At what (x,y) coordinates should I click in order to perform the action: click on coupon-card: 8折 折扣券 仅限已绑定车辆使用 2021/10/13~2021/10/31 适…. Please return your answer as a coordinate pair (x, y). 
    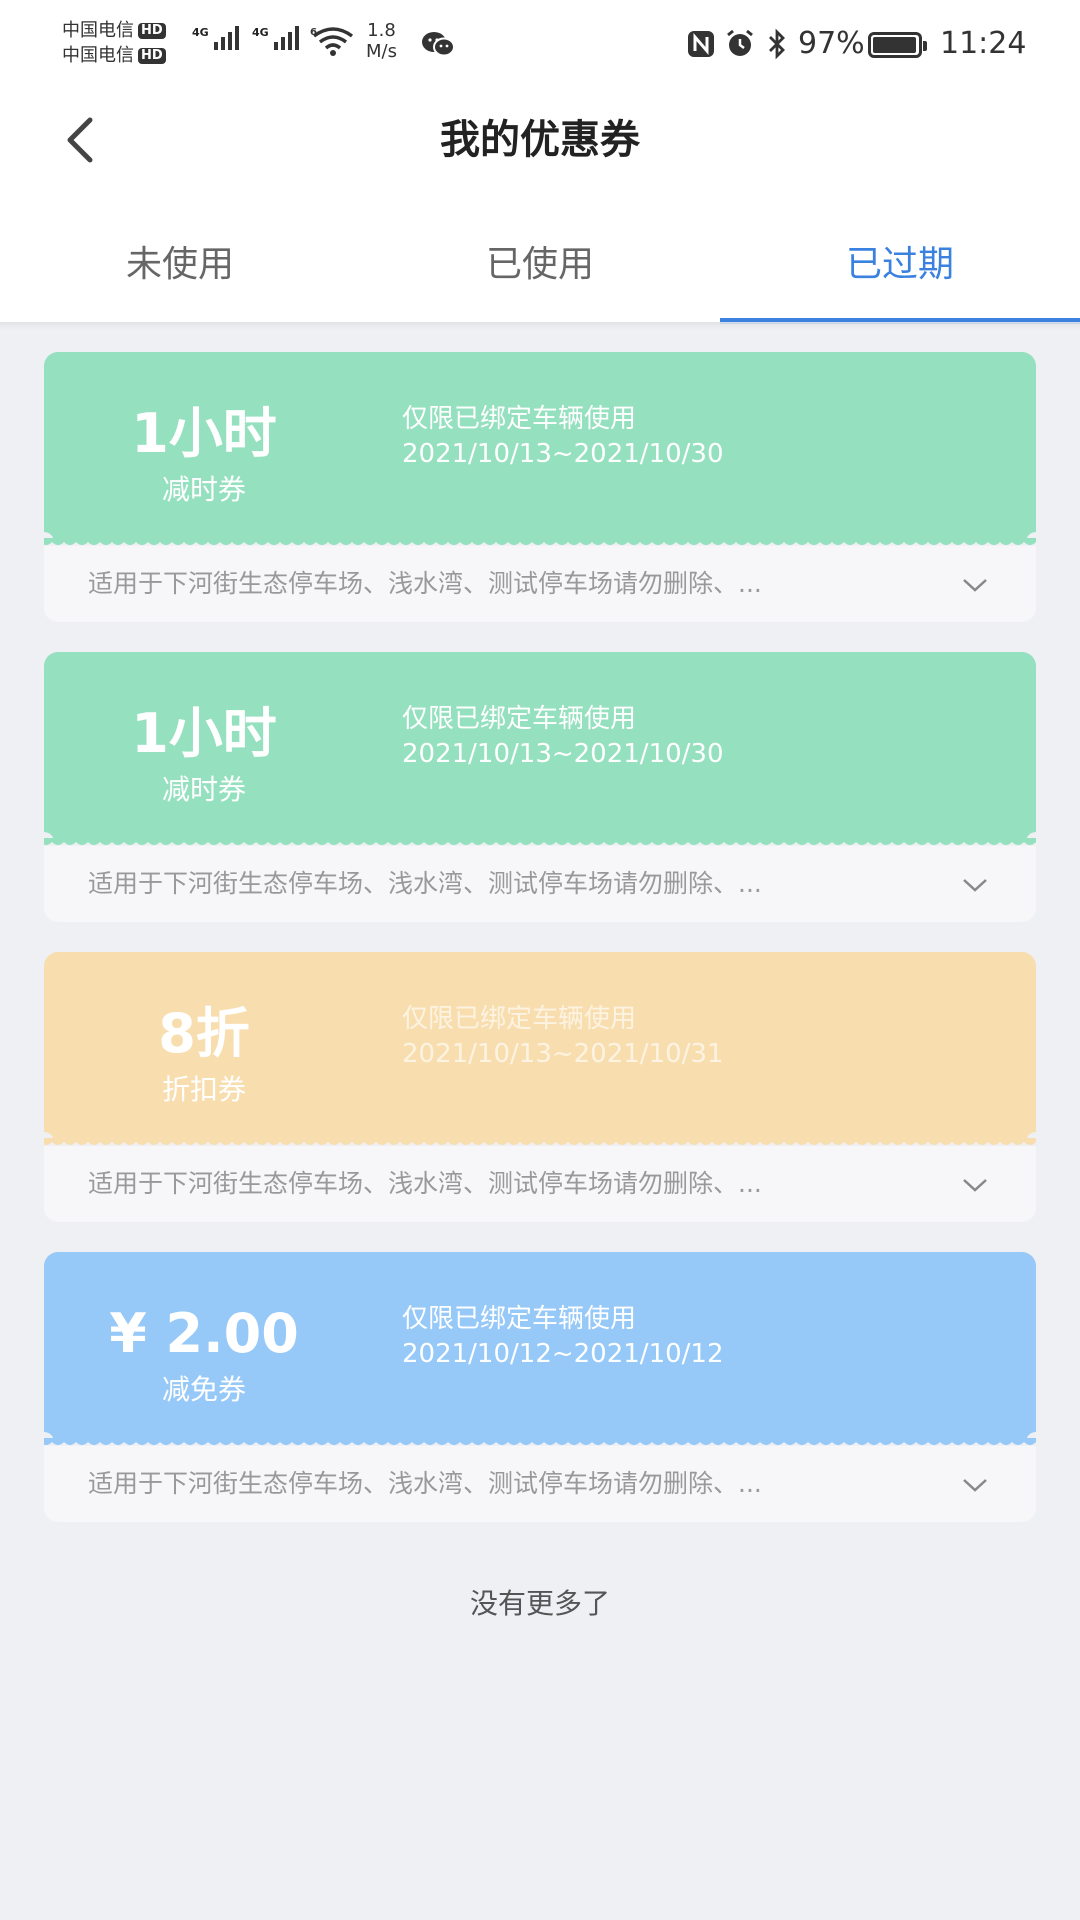
    Looking at the image, I should click on (540, 1087).